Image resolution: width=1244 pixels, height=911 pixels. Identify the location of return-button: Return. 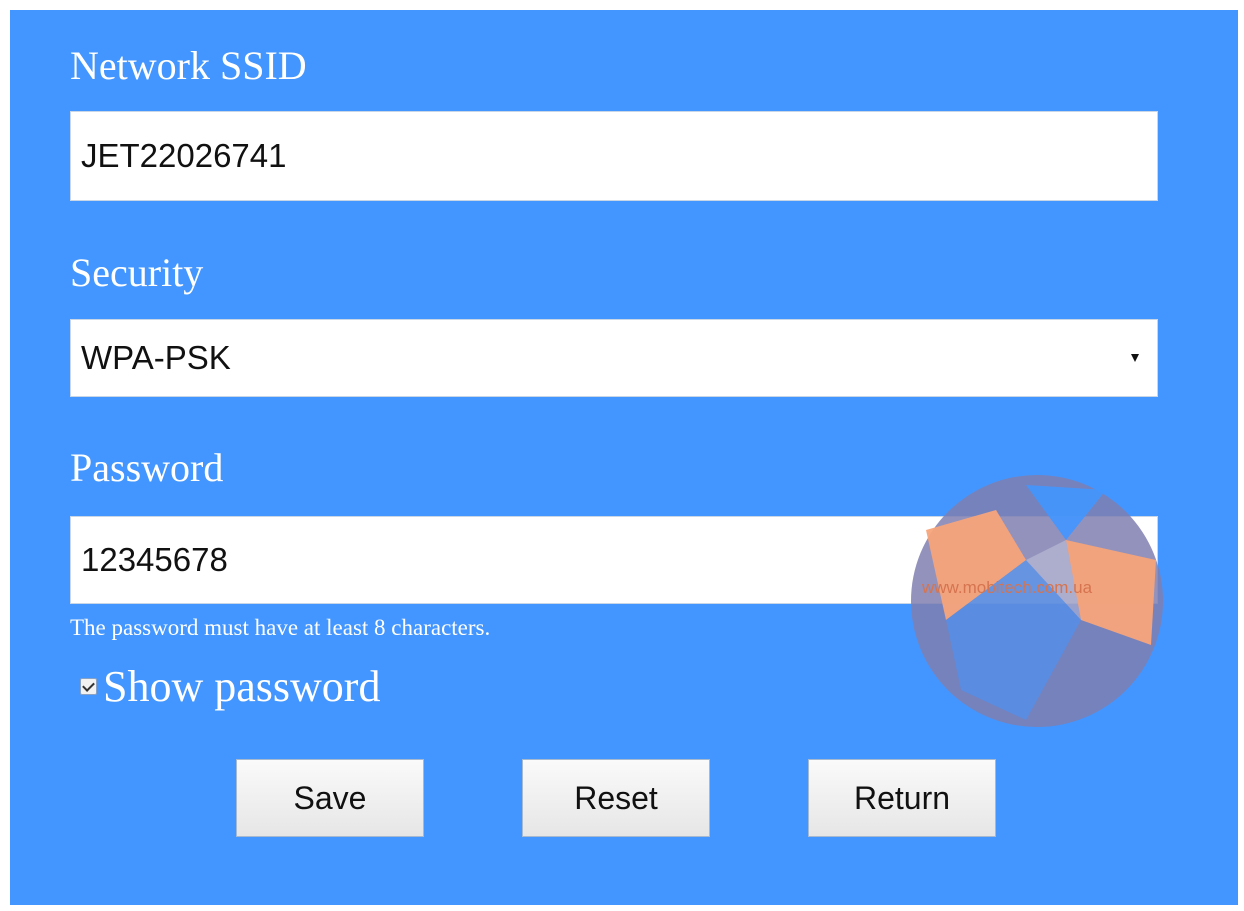
(902, 798).